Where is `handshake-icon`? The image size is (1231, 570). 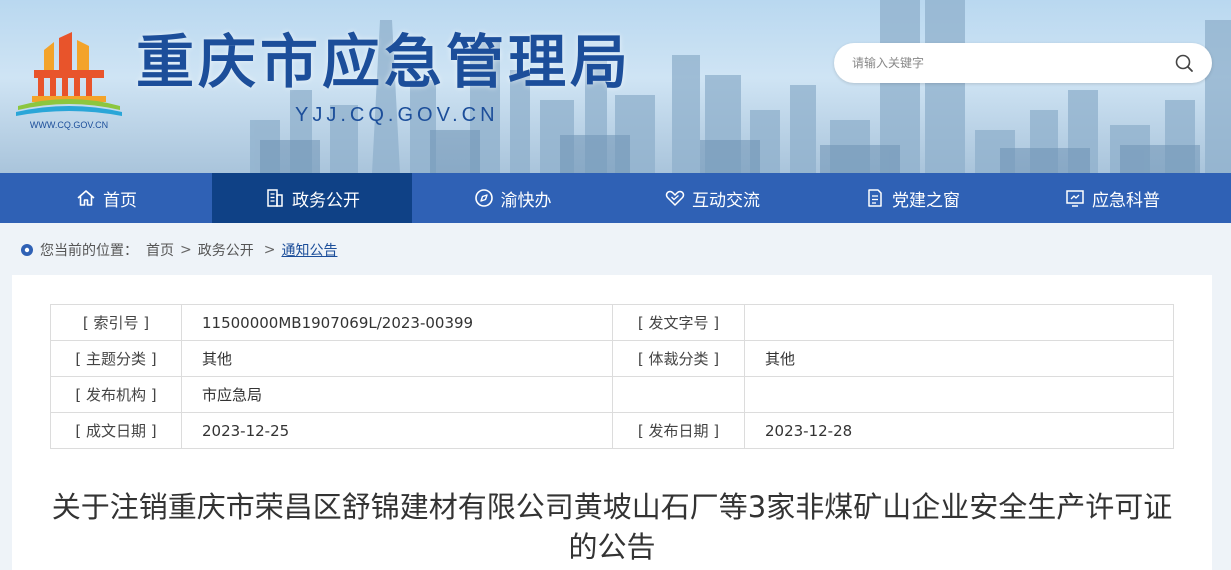 handshake-icon is located at coordinates (675, 198).